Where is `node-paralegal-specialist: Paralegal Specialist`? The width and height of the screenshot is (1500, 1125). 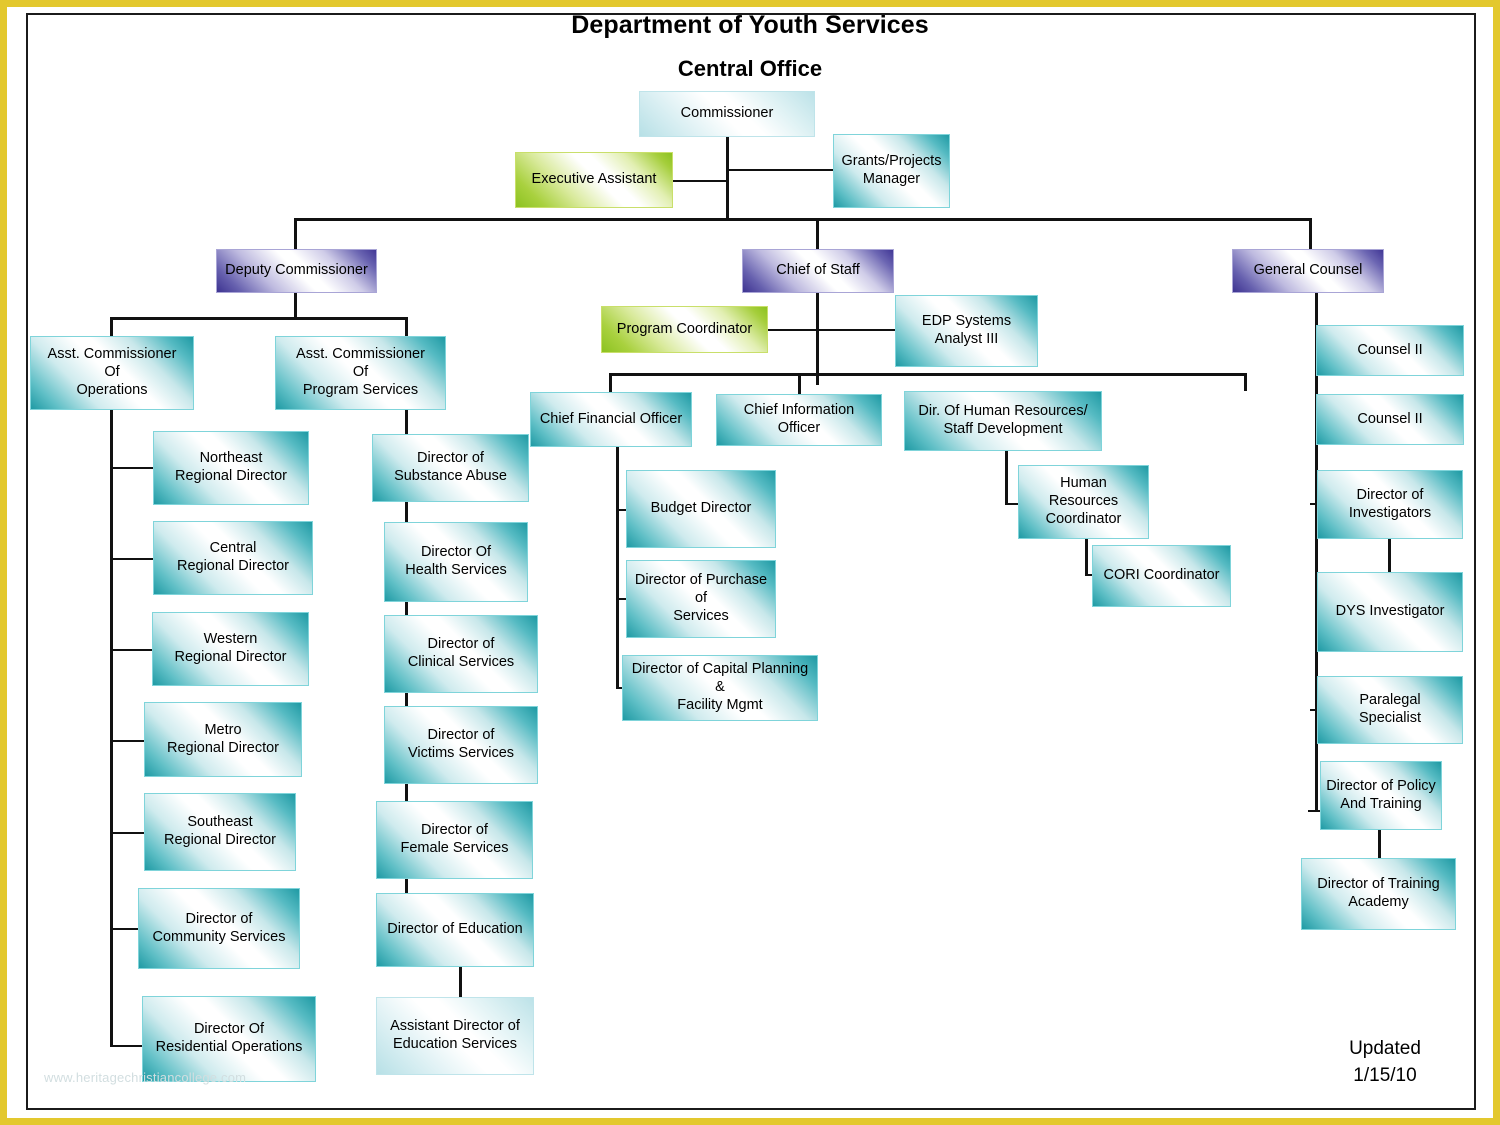 node-paralegal-specialist: Paralegal Specialist is located at coordinates (1390, 710).